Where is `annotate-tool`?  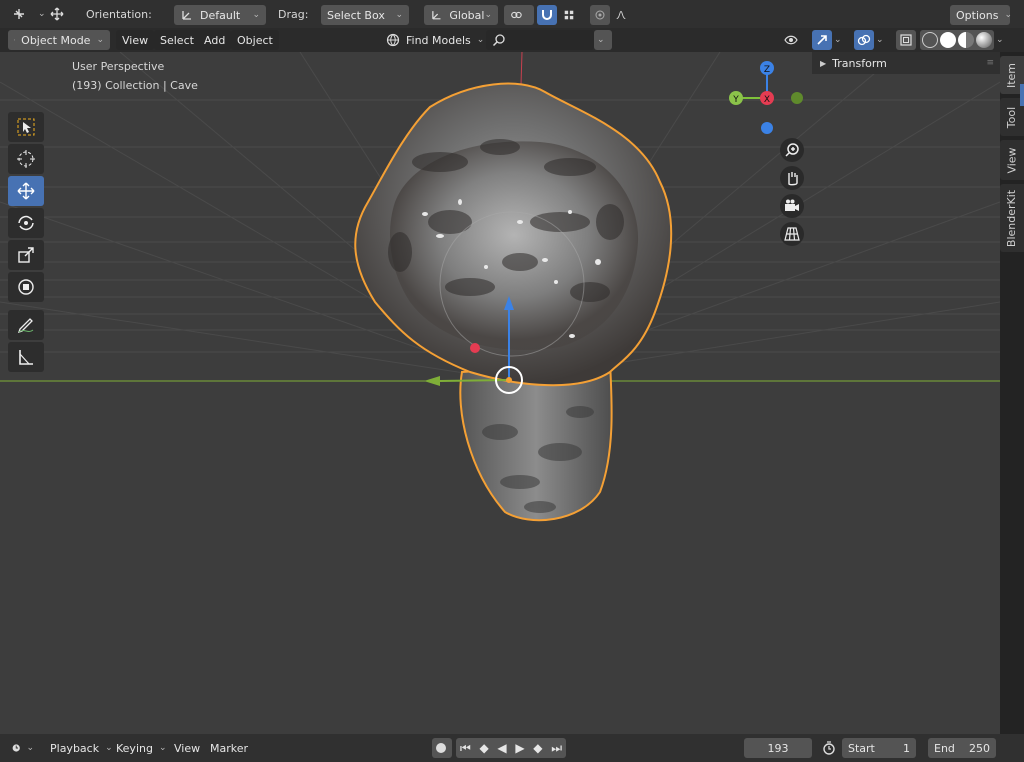
annotate-tool is located at coordinates (26, 325).